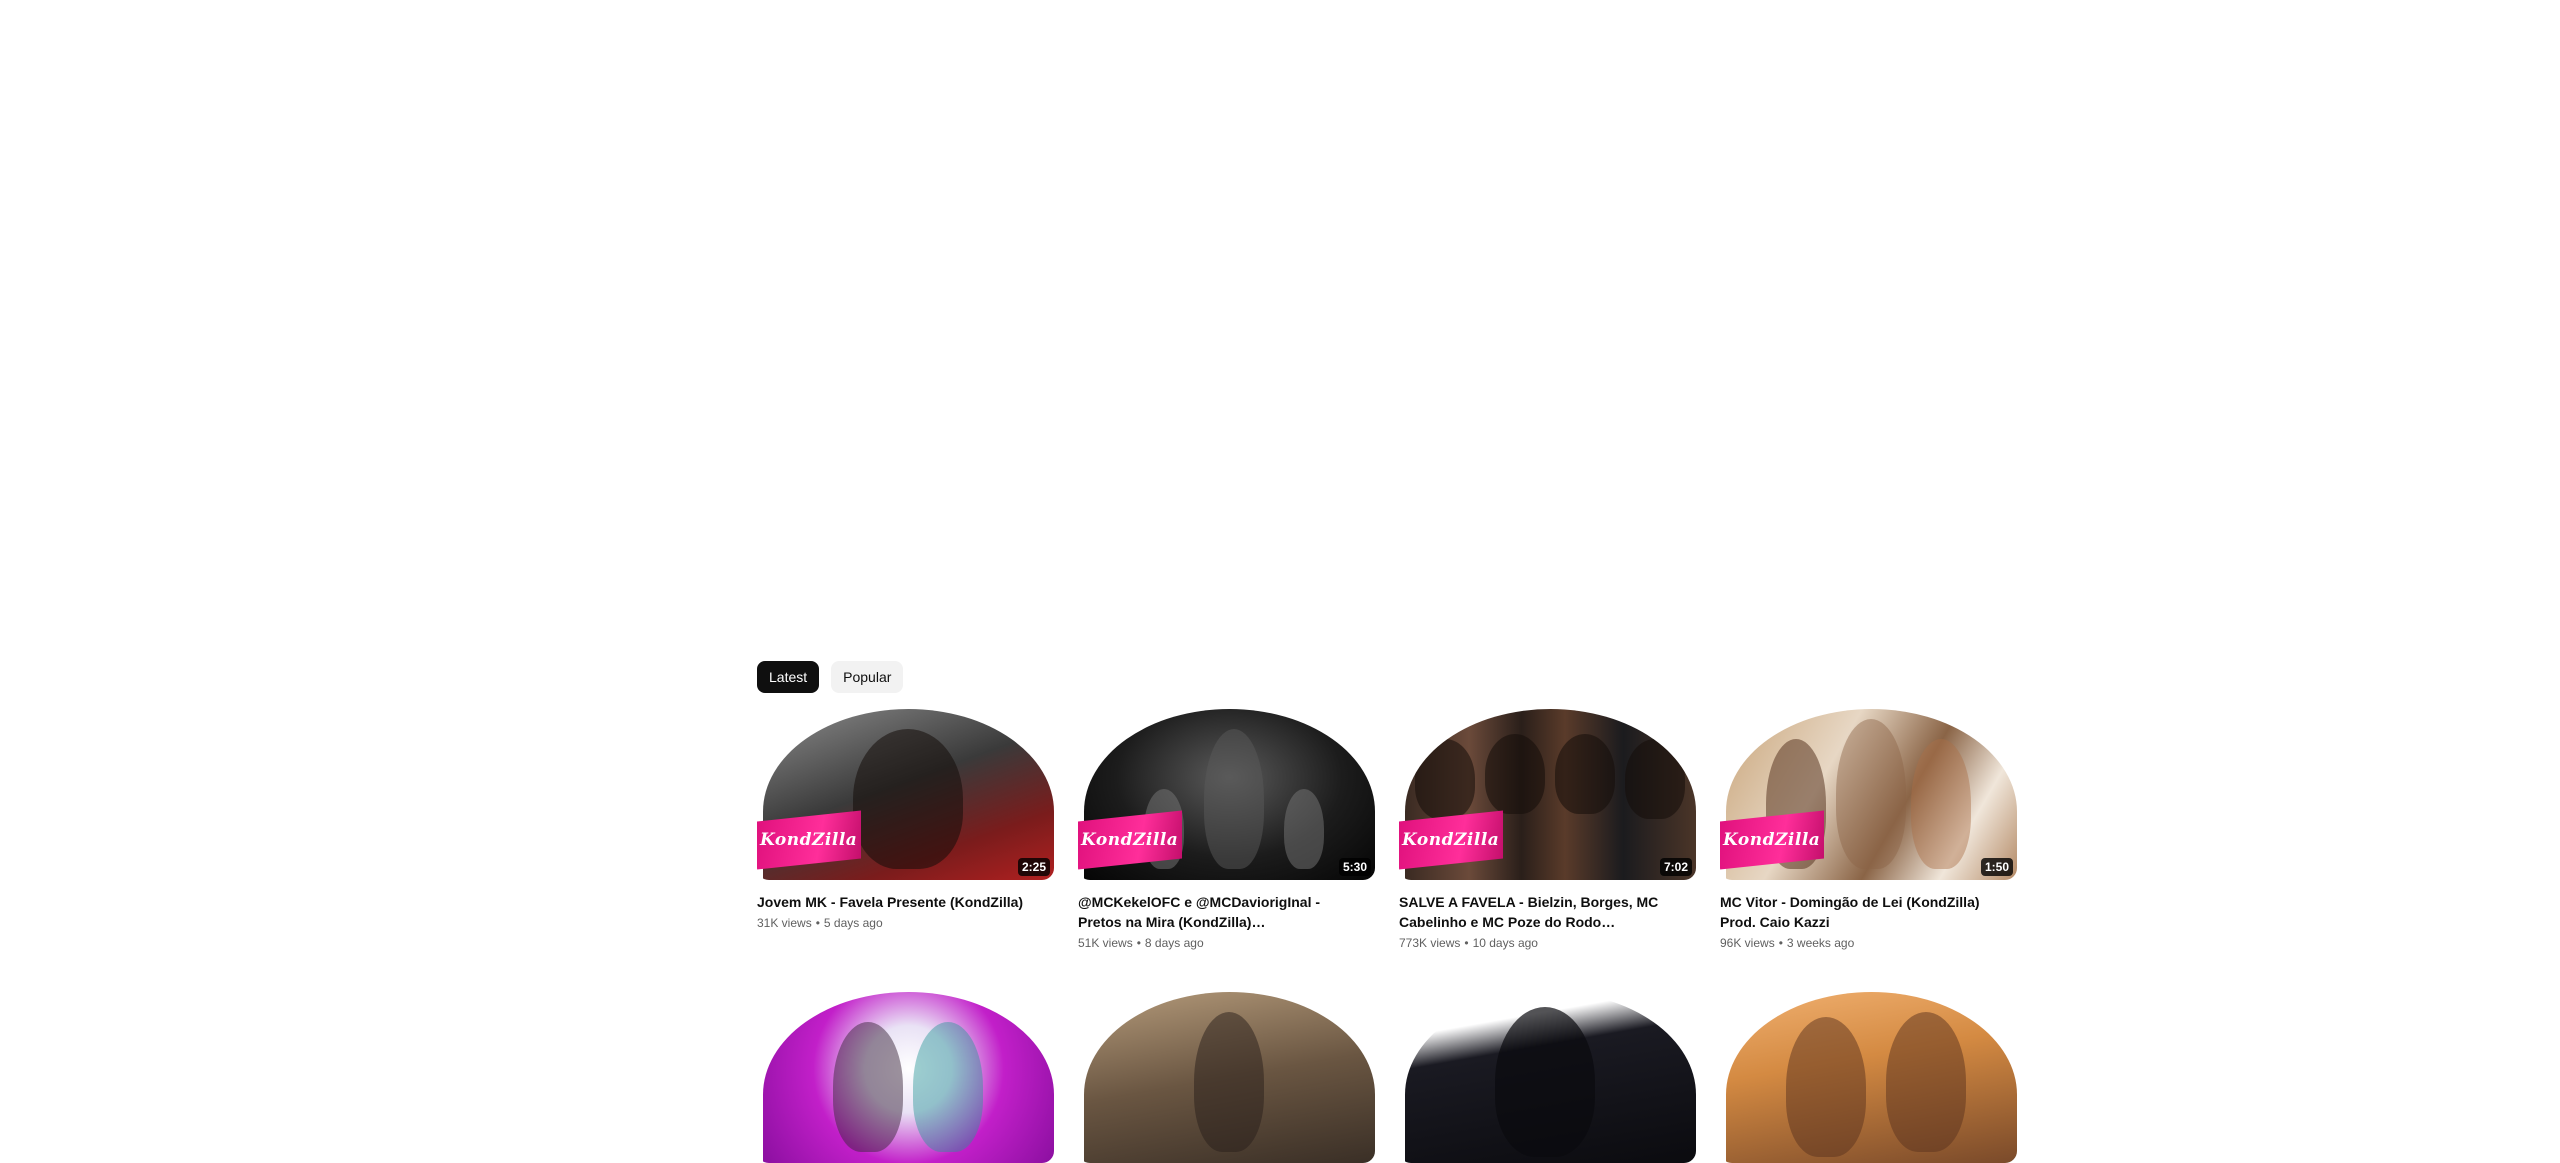 The width and height of the screenshot is (2560, 1163). I want to click on publish-age: 3 weeks ago, so click(1820, 943).